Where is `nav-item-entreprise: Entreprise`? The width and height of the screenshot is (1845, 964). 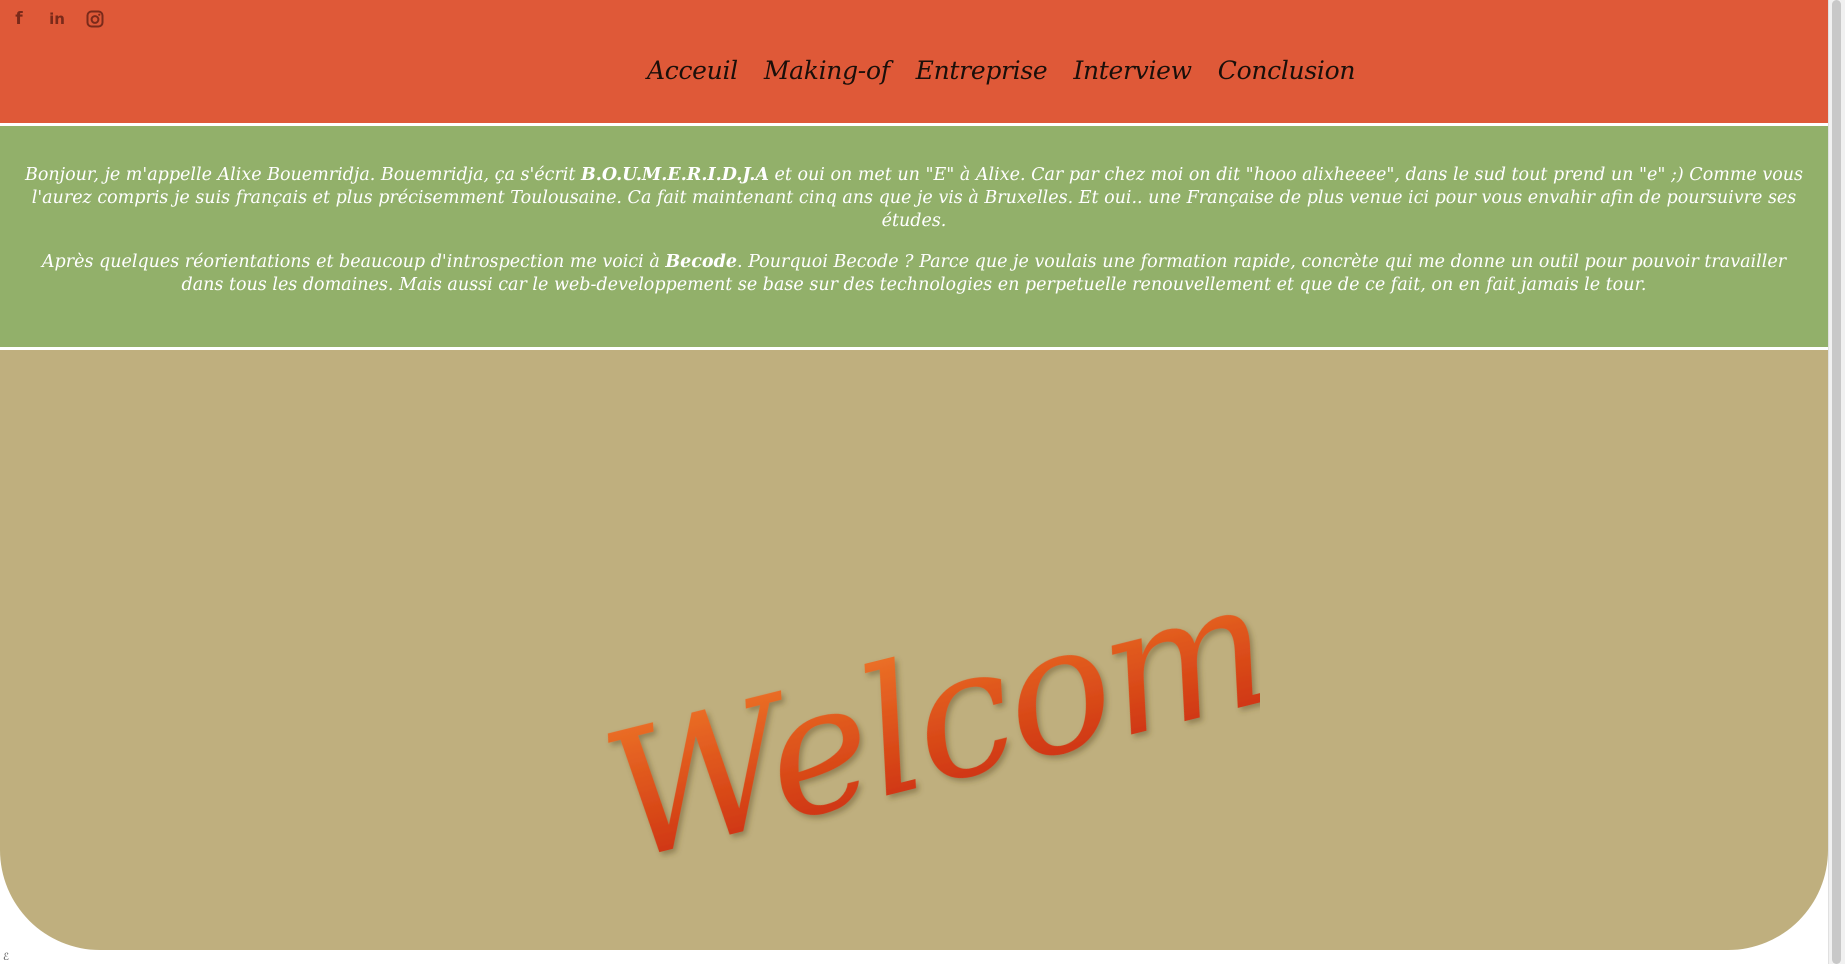
nav-item-entreprise: Entreprise is located at coordinates (982, 70).